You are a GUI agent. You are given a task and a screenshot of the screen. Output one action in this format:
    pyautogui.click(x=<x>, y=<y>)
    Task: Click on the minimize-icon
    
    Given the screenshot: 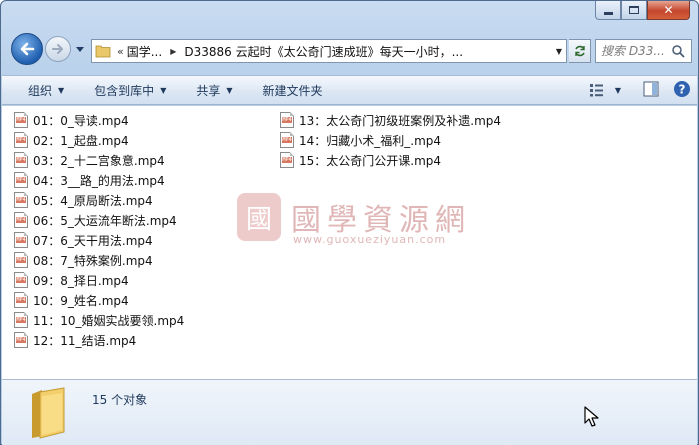 What is the action you would take?
    pyautogui.click(x=608, y=13)
    